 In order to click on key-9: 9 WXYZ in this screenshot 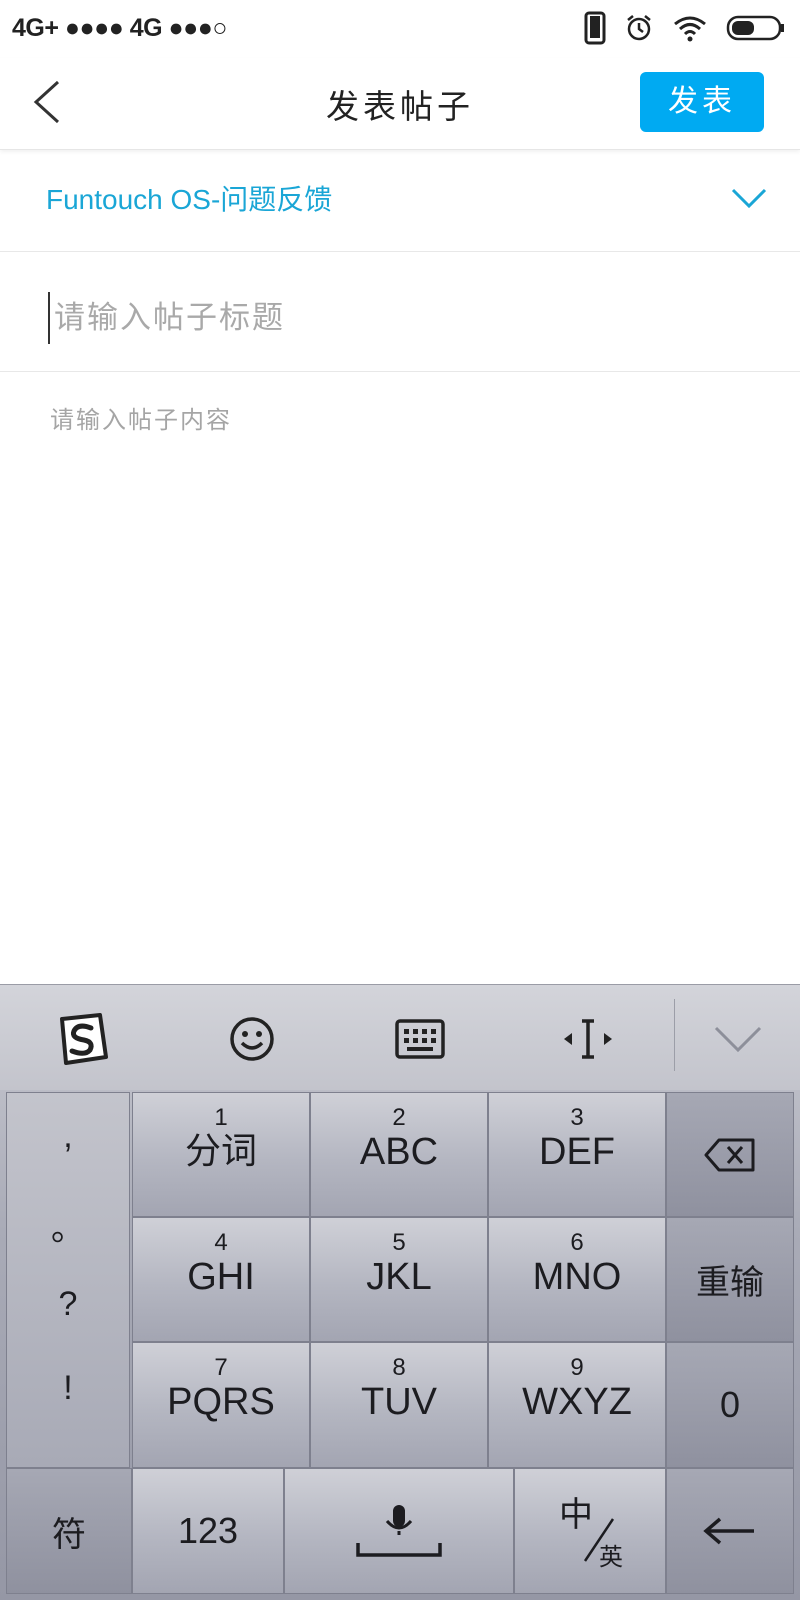, I will do `click(577, 1405)`.